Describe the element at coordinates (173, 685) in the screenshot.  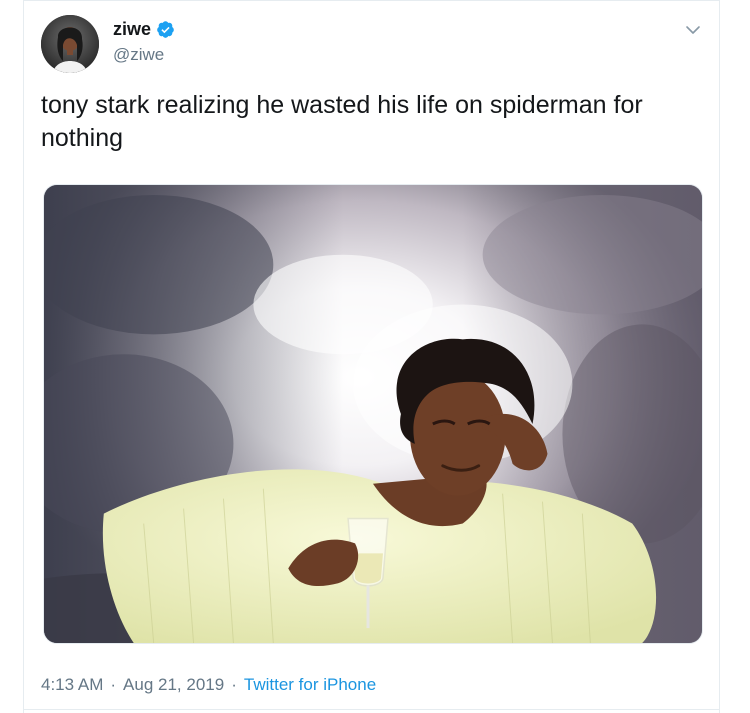
I see `tweet-date: Aug 21, 2019` at that location.